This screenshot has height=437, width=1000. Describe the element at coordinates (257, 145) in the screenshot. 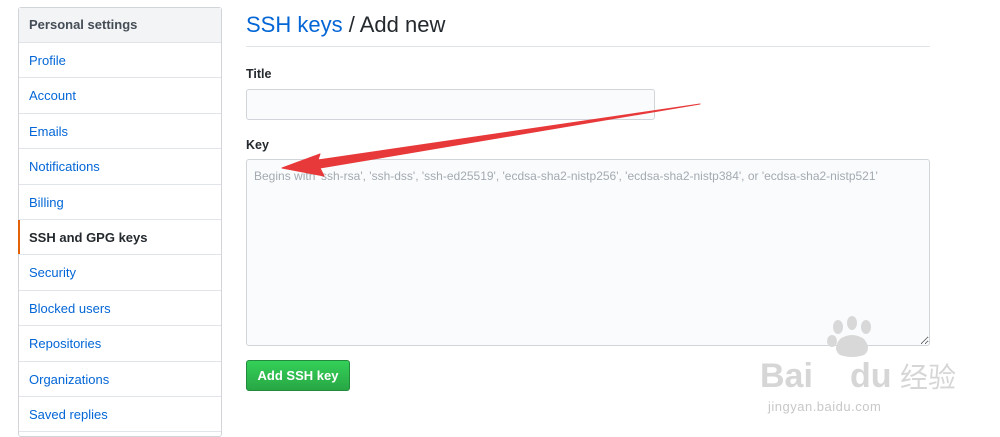

I see `key-label: Key` at that location.